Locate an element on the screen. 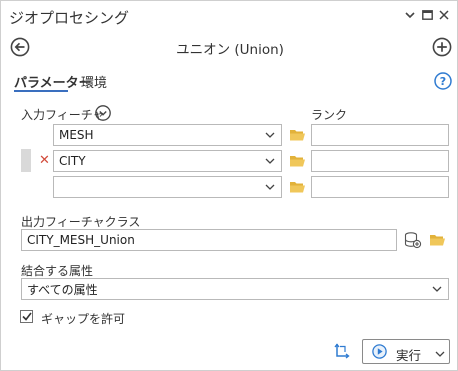 The width and height of the screenshot is (458, 371). input-feature-value: CITY is located at coordinates (72, 161).